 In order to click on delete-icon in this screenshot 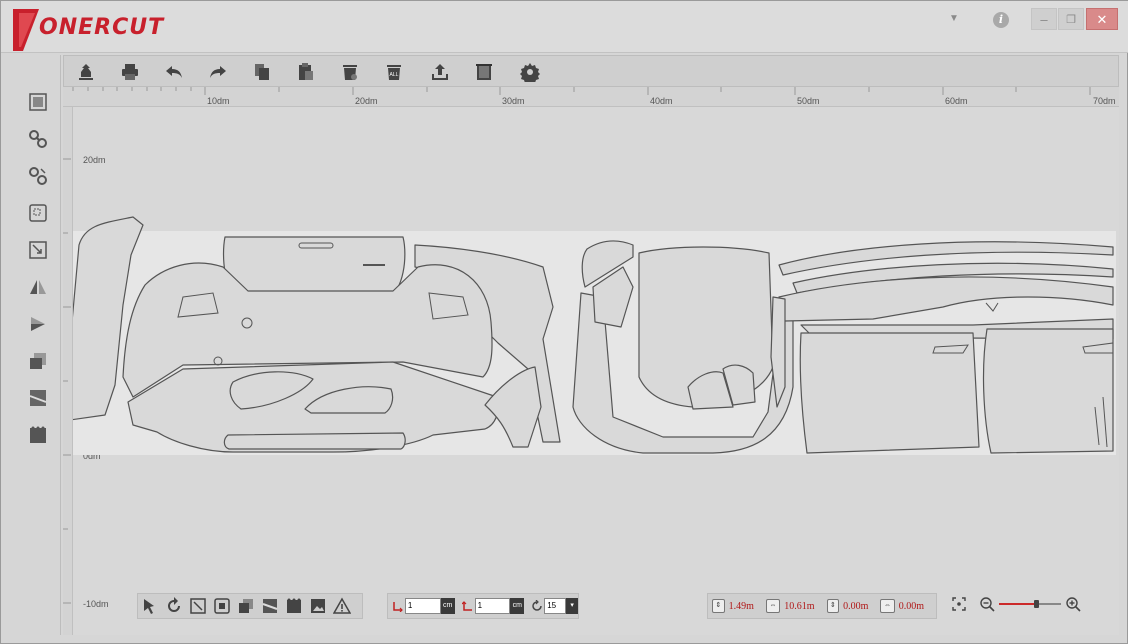, I will do `click(350, 72)`.